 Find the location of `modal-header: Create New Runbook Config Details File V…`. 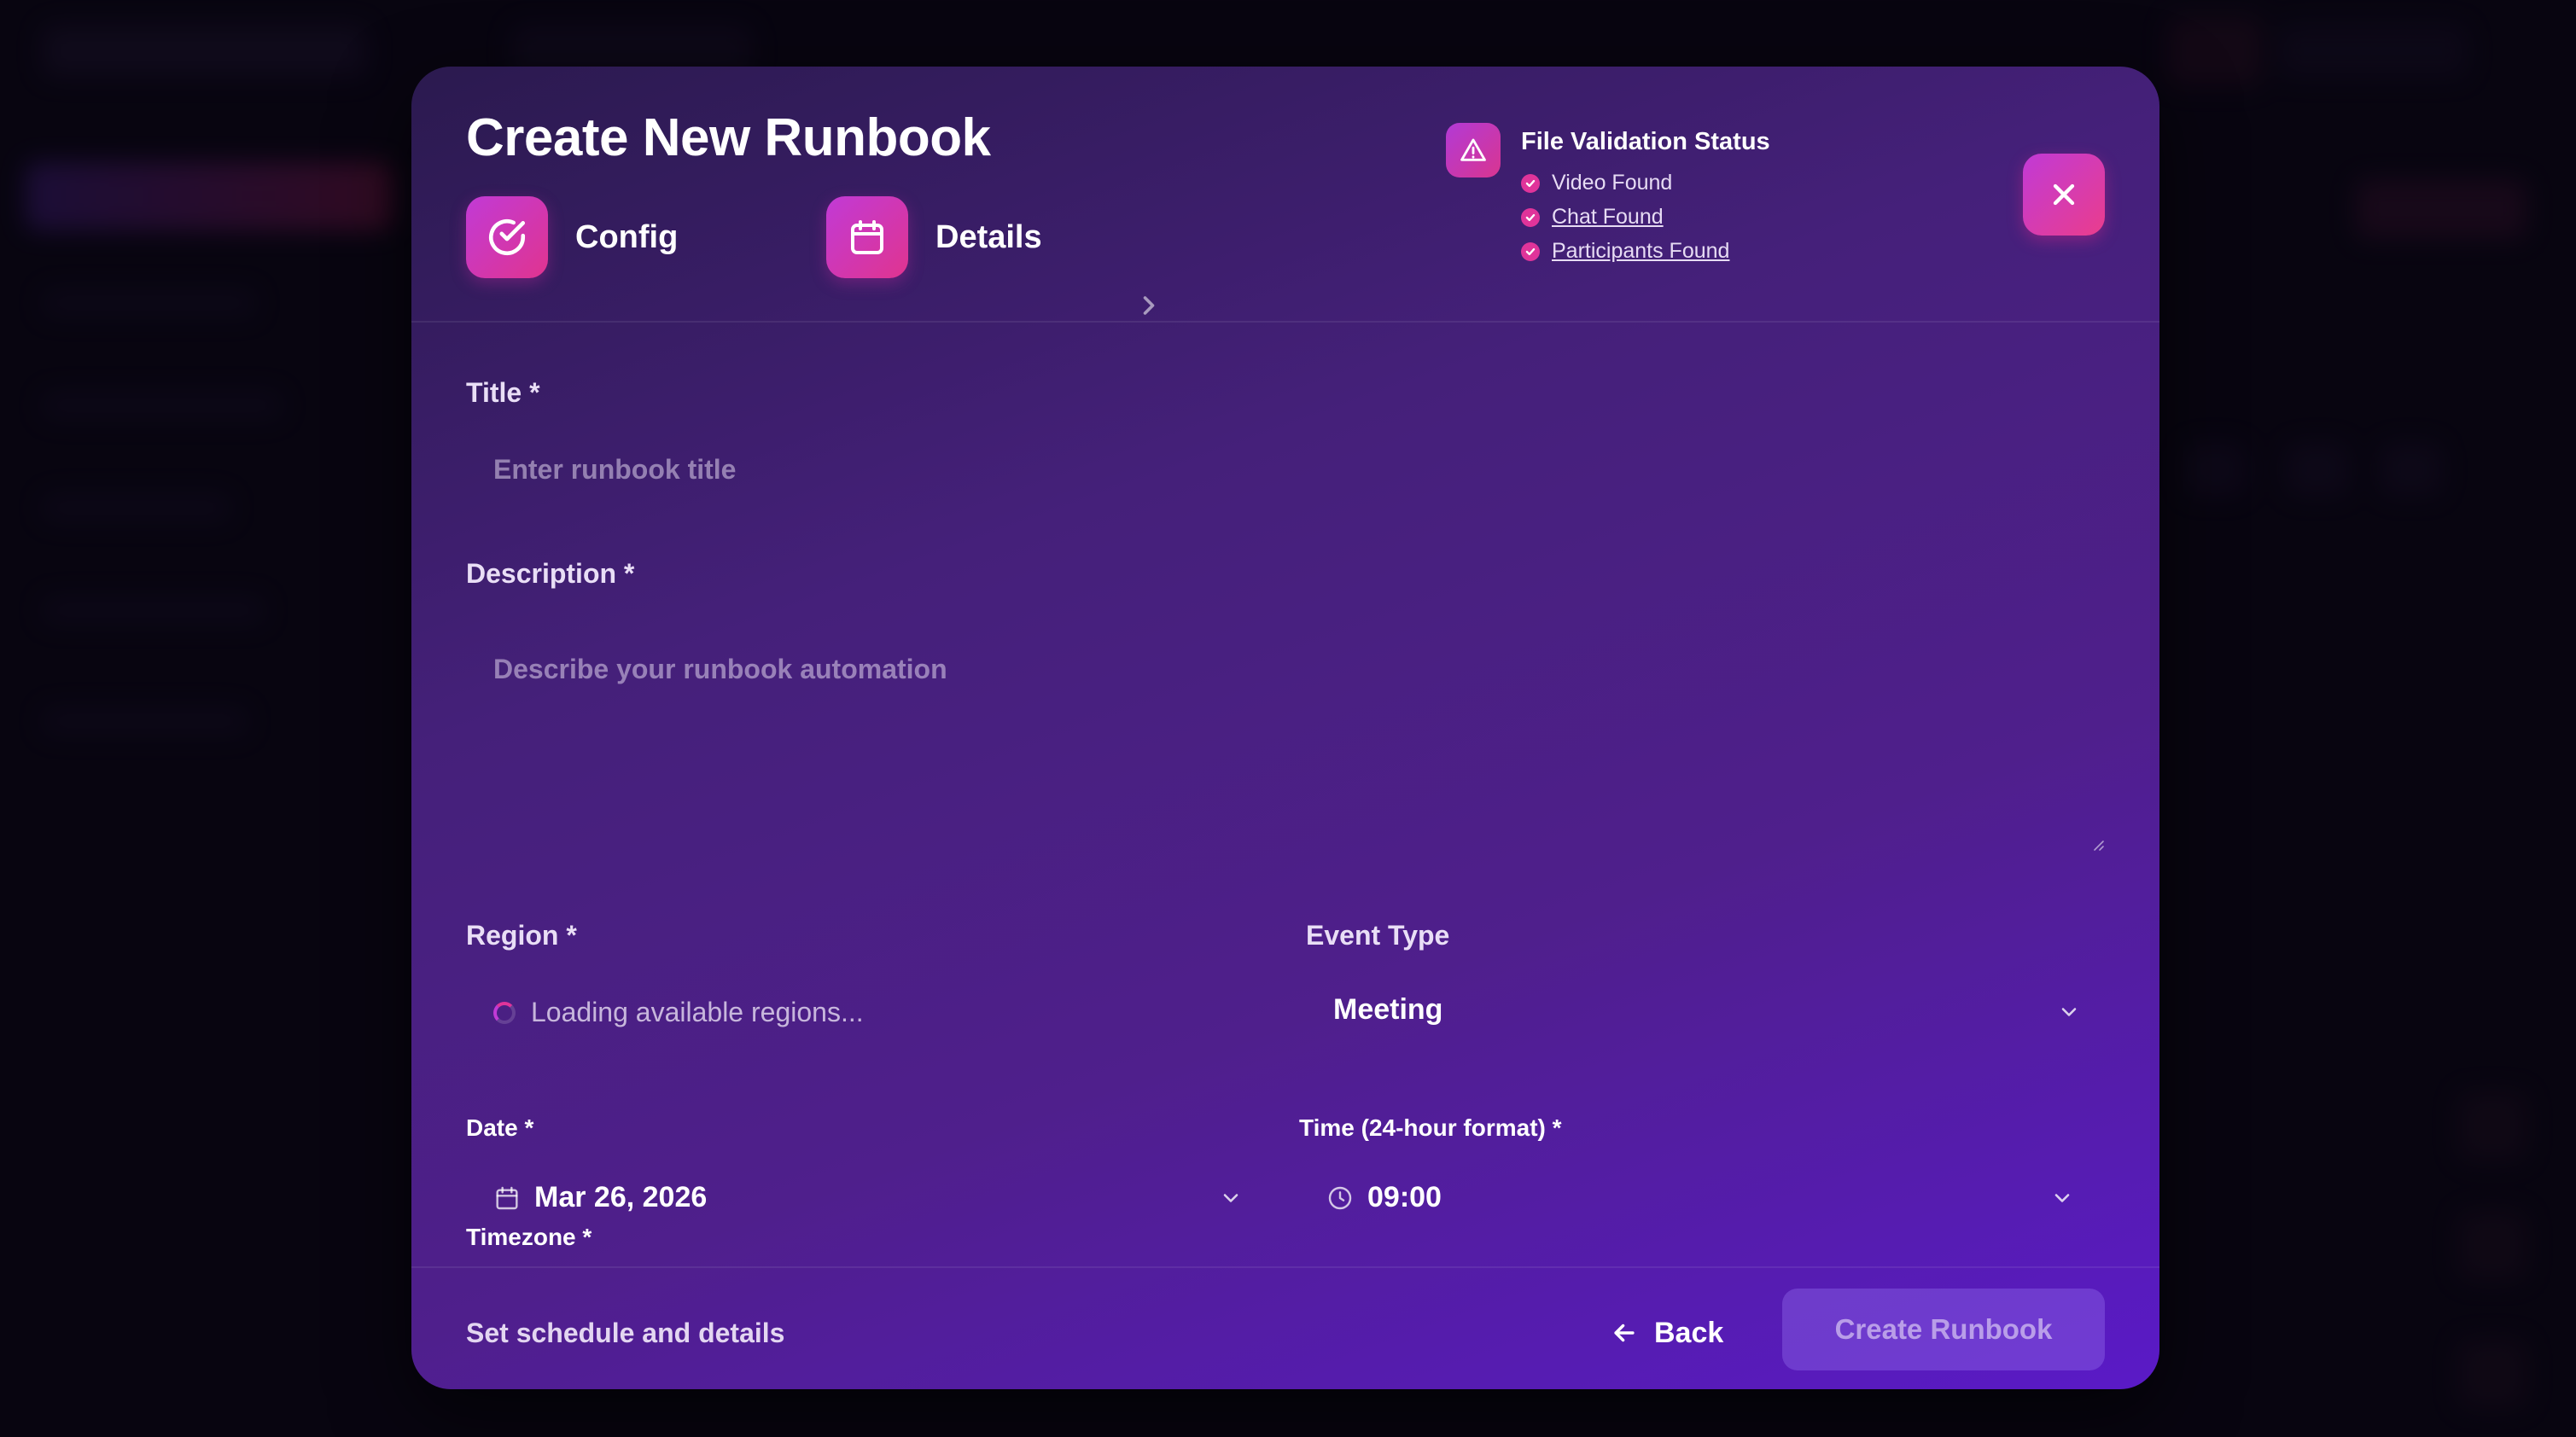

modal-header: Create New Runbook Config Details File V… is located at coordinates (1285, 195).